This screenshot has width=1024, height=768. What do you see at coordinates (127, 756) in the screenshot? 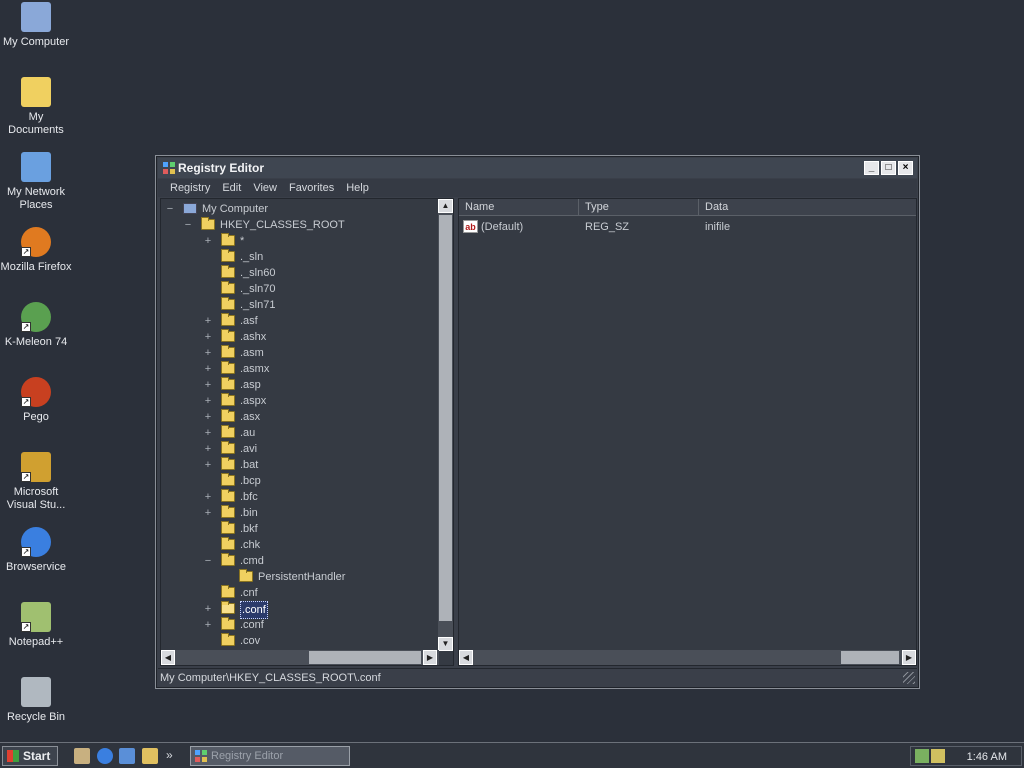
I see `outlook-icon` at bounding box center [127, 756].